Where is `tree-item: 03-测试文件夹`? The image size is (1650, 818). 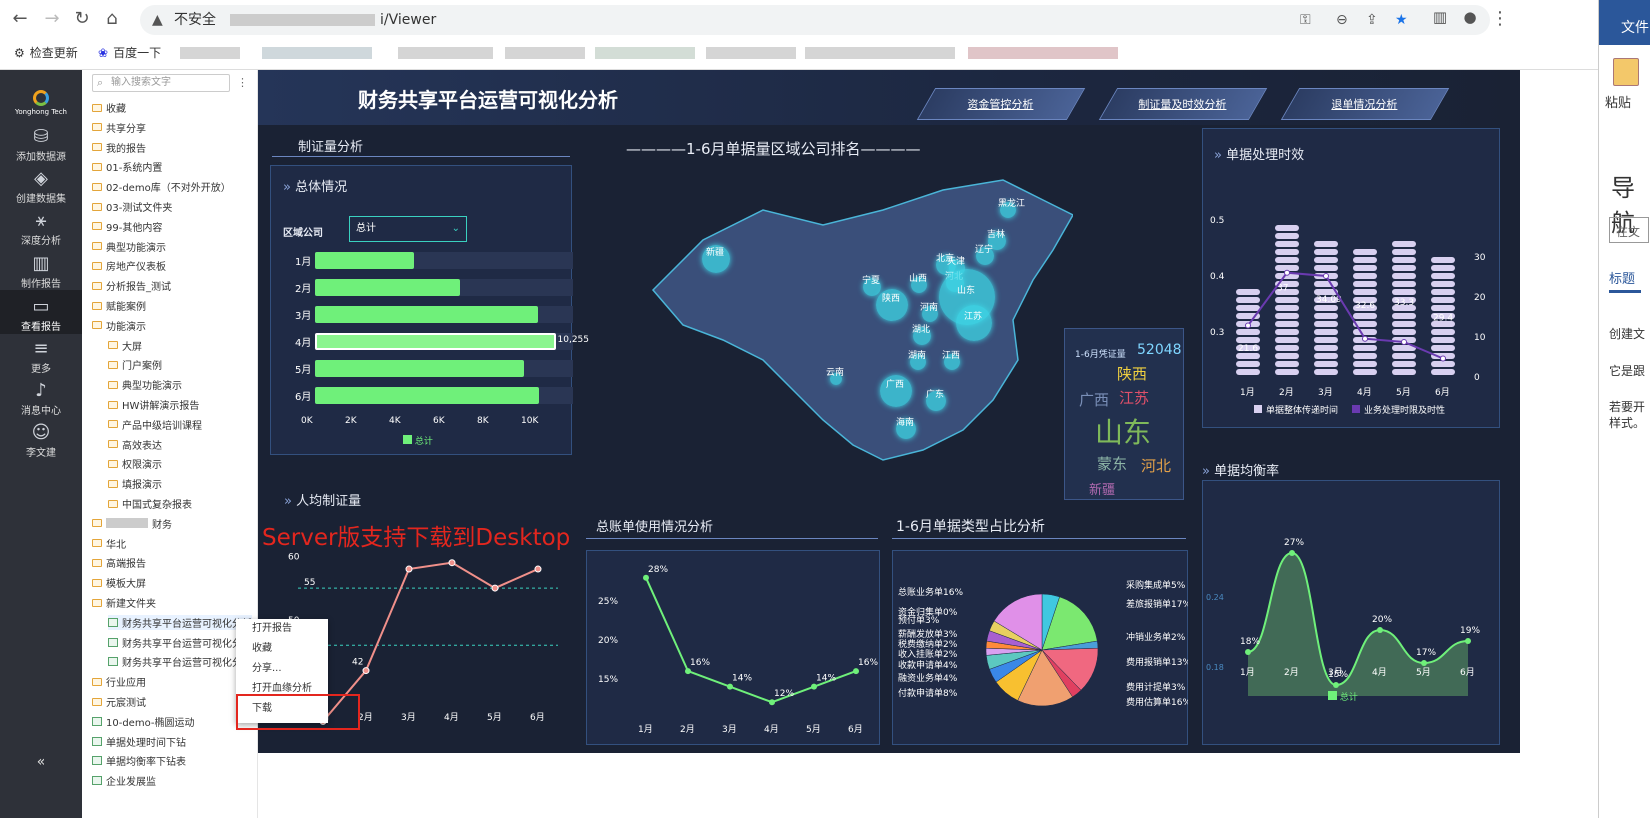
tree-item: 03-测试文件夹 is located at coordinates (132, 206).